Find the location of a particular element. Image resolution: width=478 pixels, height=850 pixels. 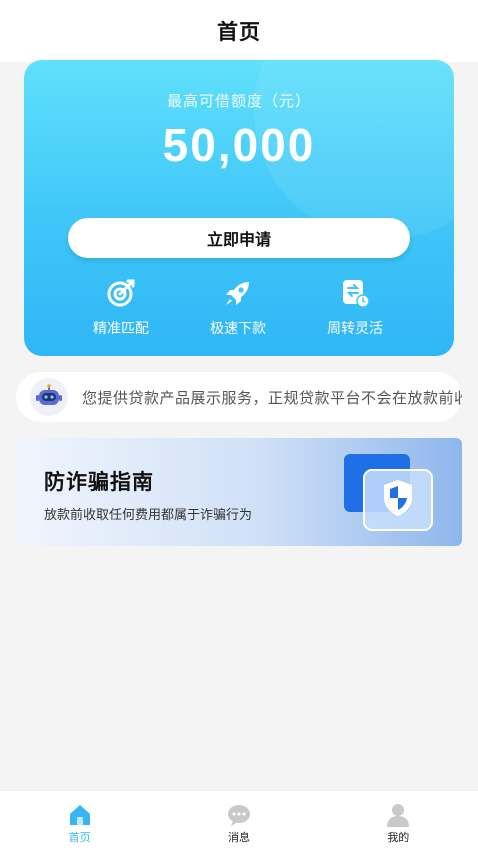

credit-limit-amount: 50,000 is located at coordinates (239, 145).